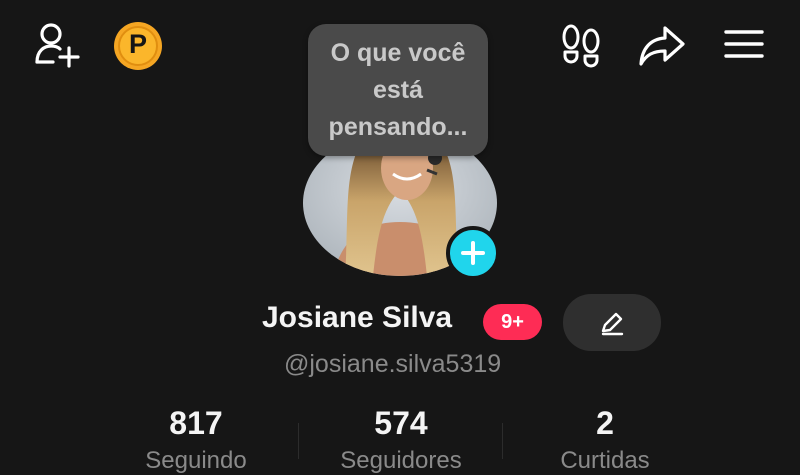 This screenshot has height=475, width=800. I want to click on share-button, so click(662, 45).